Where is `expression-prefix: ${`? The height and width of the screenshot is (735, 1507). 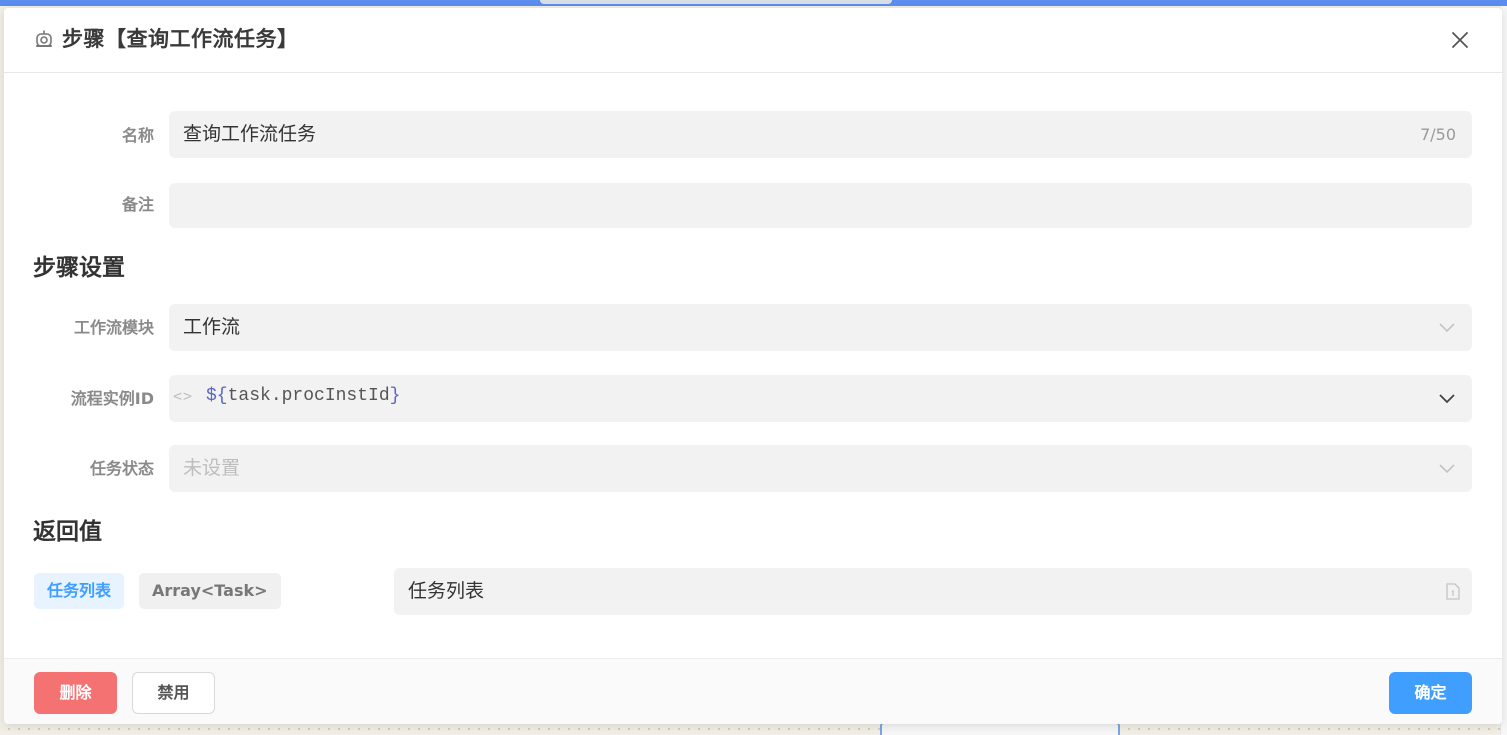 expression-prefix: ${ is located at coordinates (217, 396).